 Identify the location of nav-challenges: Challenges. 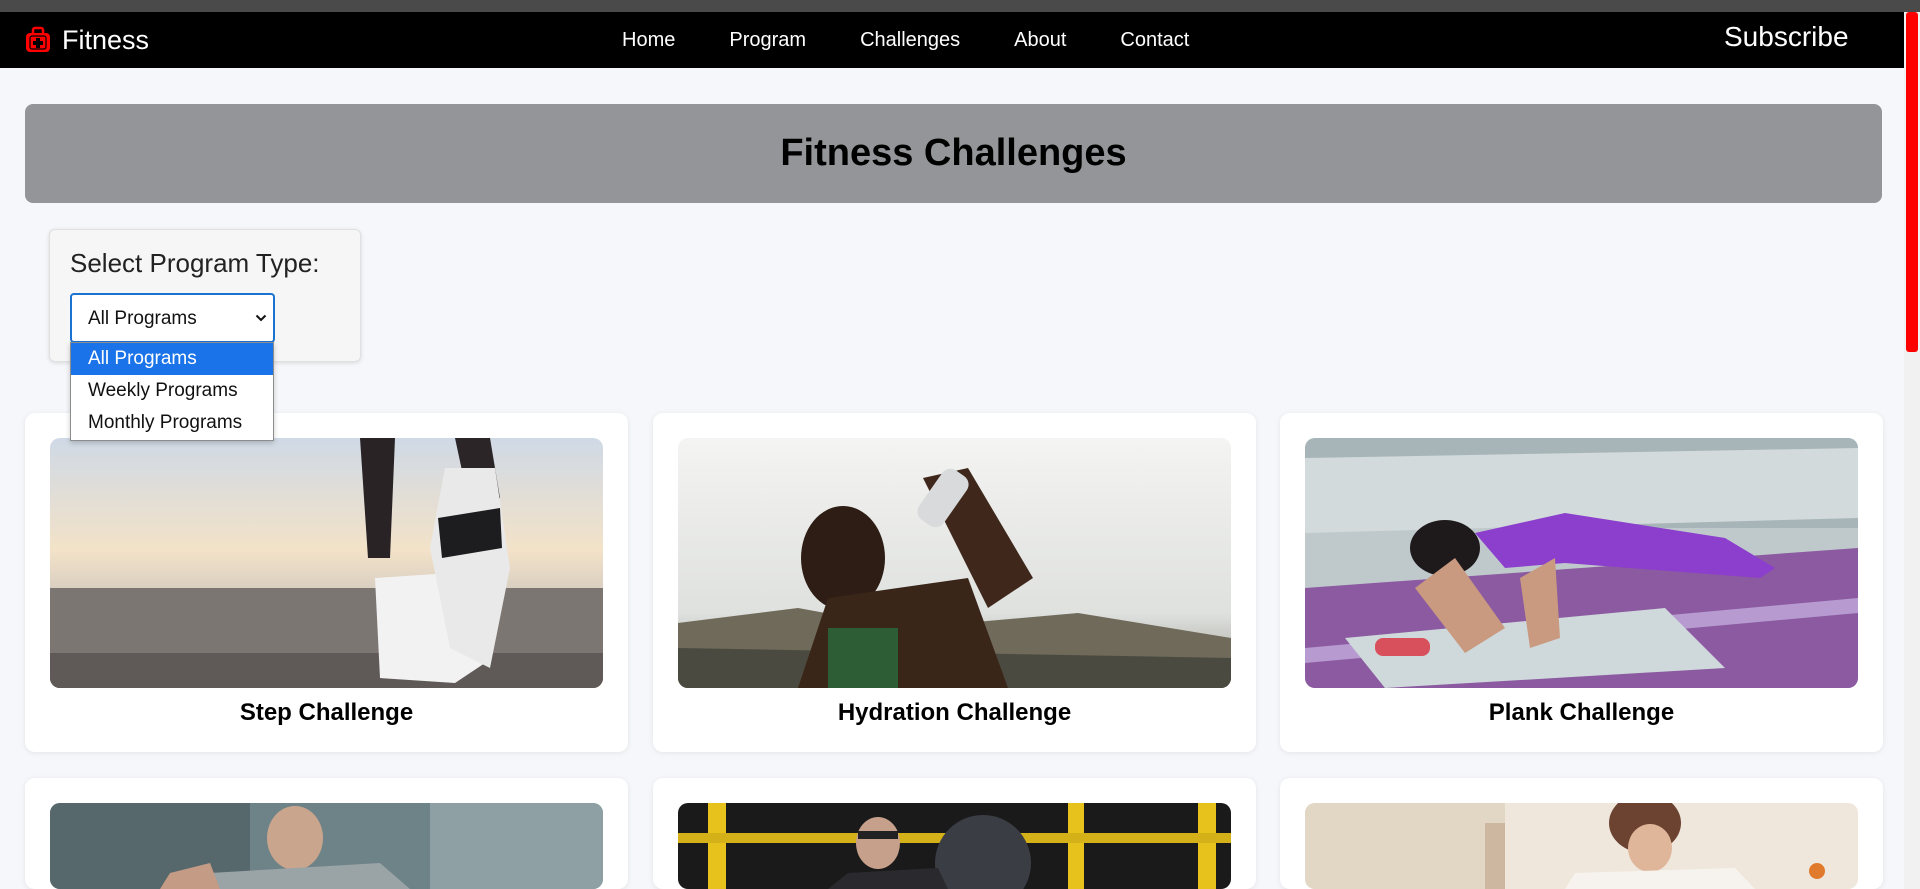
(910, 40).